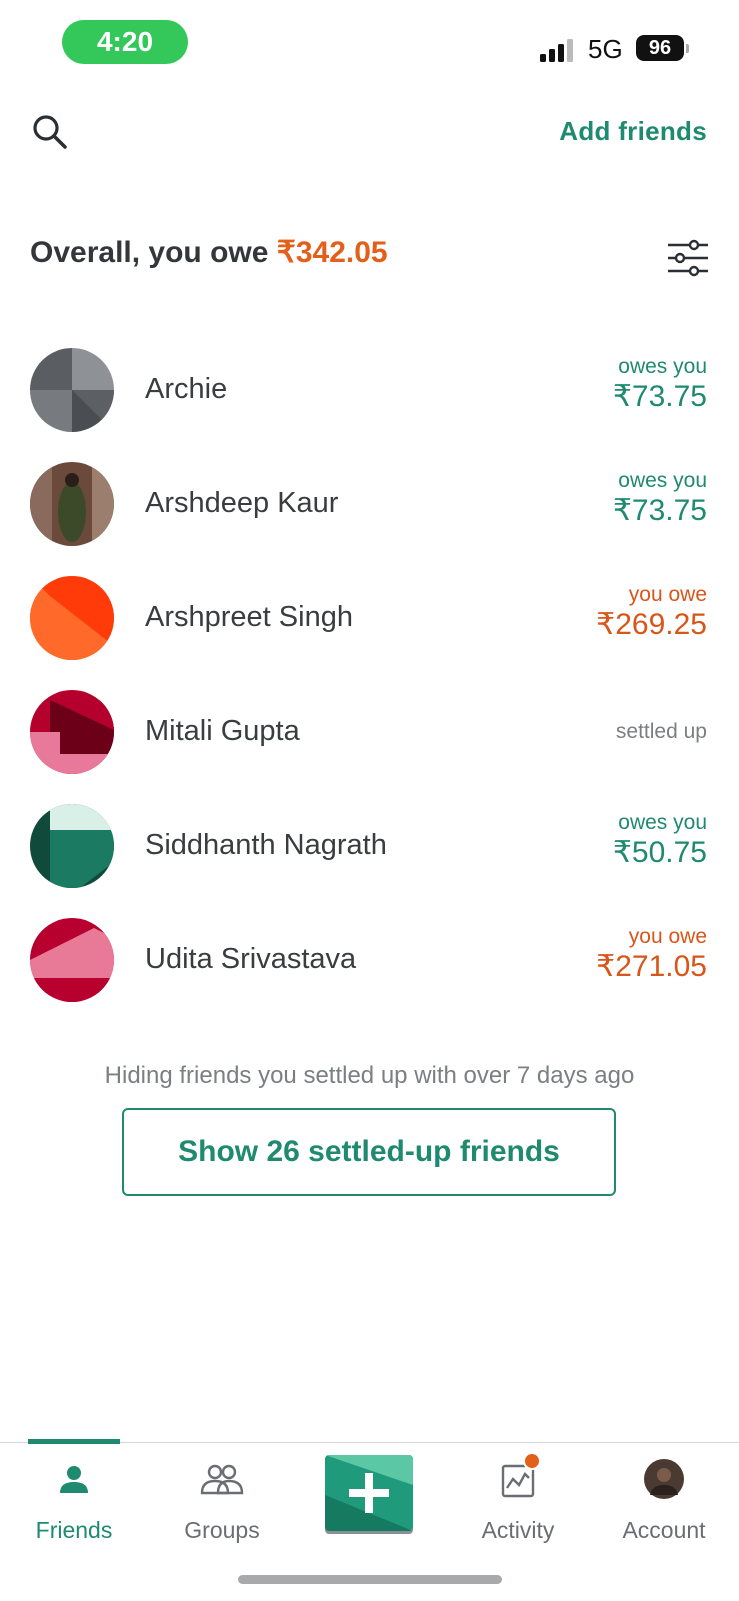 Image resolution: width=739 pixels, height=1601 pixels. I want to click on home-indicator, so click(370, 1579).